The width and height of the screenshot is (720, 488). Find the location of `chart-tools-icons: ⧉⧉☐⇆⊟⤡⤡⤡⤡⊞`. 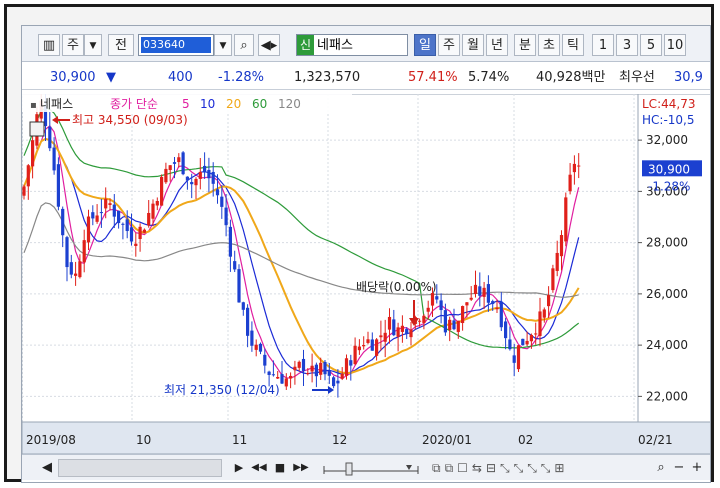

chart-tools-icons: ⧉⧉☐⇆⊟⤡⤡⤡⤡⊞ is located at coordinates (542, 468).